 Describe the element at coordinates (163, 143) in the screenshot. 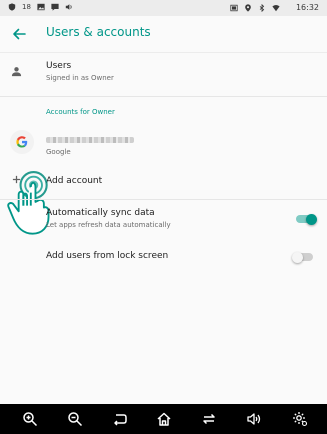

I see `google-account-row: Google` at that location.